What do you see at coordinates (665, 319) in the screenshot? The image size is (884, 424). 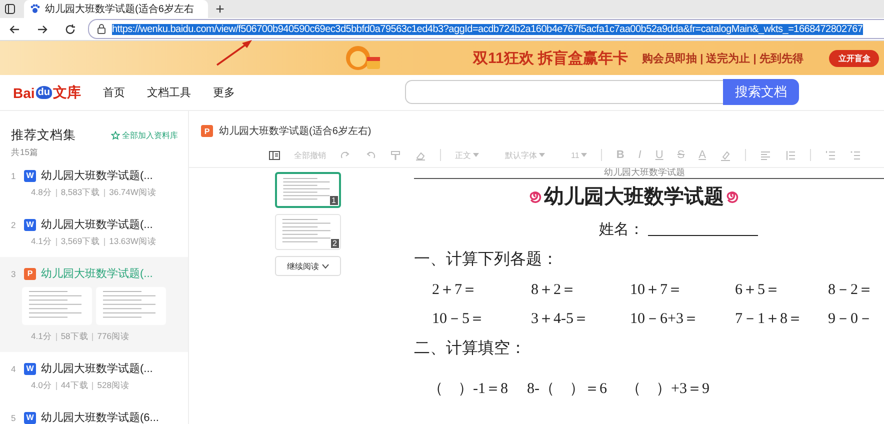 I see `math-problem: 10－6+3＝` at bounding box center [665, 319].